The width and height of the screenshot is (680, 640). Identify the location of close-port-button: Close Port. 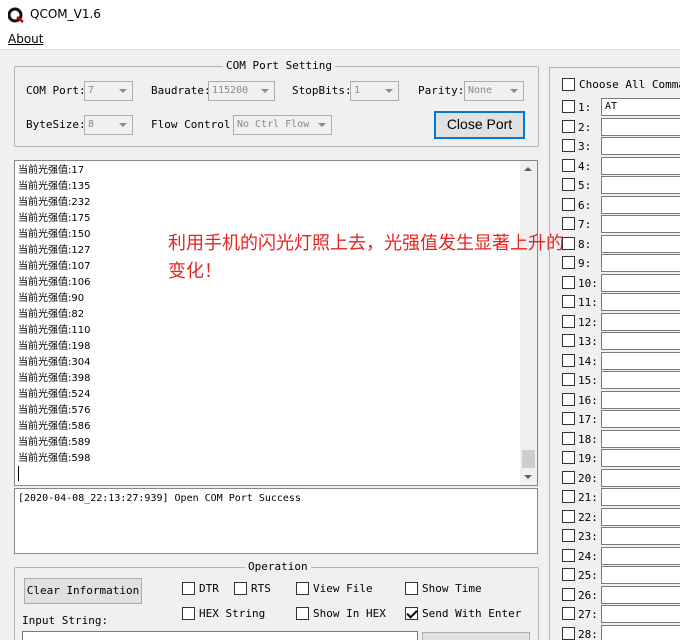
(479, 125).